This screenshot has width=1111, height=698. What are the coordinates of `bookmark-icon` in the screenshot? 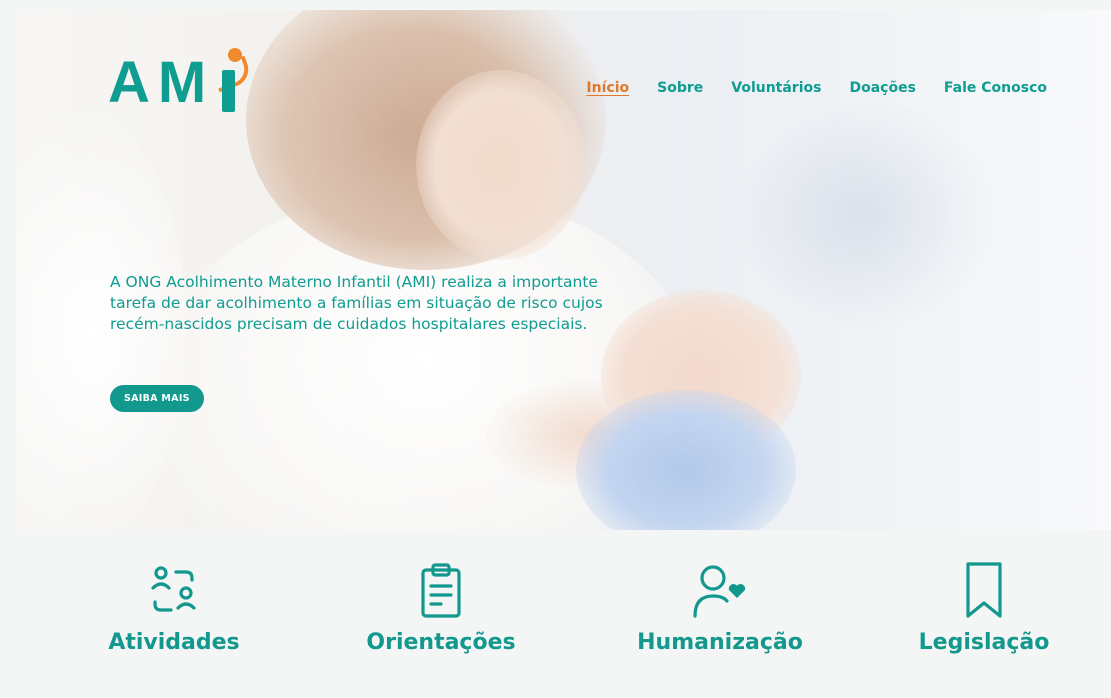 It's located at (984, 590).